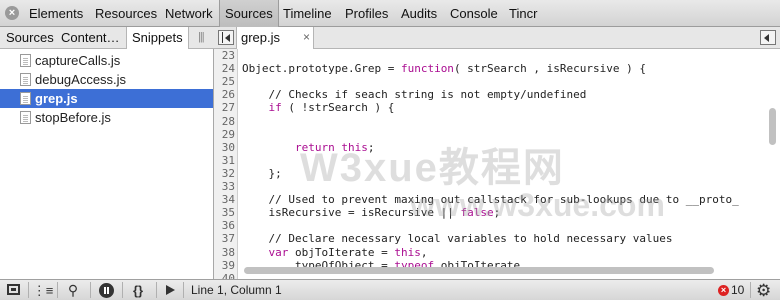 The height and width of the screenshot is (300, 780). I want to click on line-number: 36, so click(224, 225).